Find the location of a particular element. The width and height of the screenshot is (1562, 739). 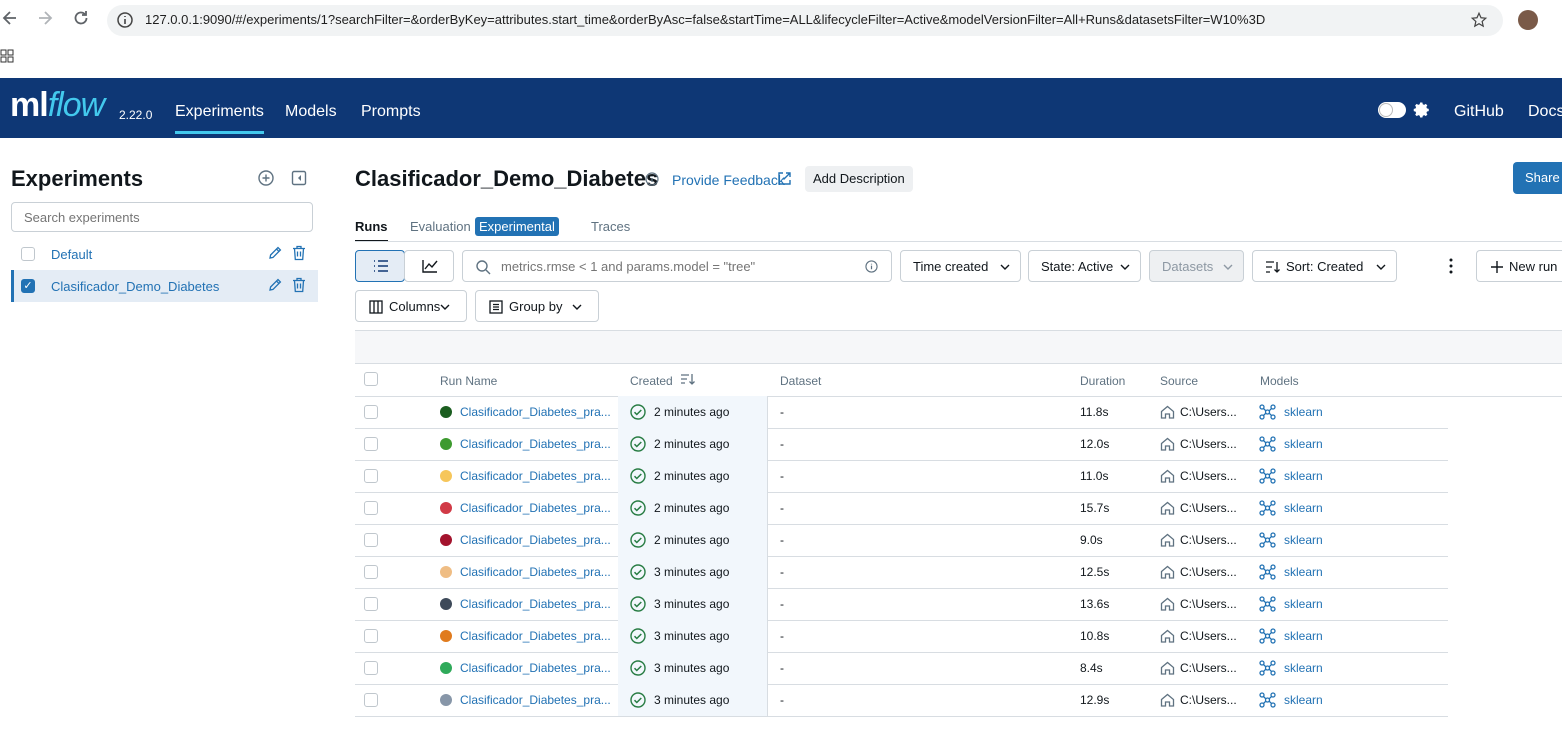

chart-view-button is located at coordinates (429, 266).